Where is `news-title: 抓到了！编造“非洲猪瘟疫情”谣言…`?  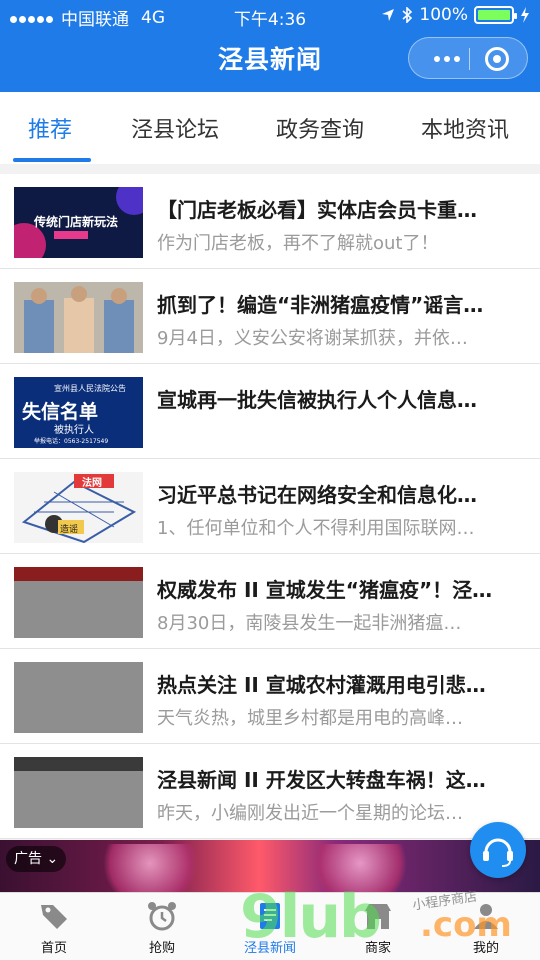 news-title: 抓到了！编造“非洲猪瘟疫情”谣言… is located at coordinates (320, 305).